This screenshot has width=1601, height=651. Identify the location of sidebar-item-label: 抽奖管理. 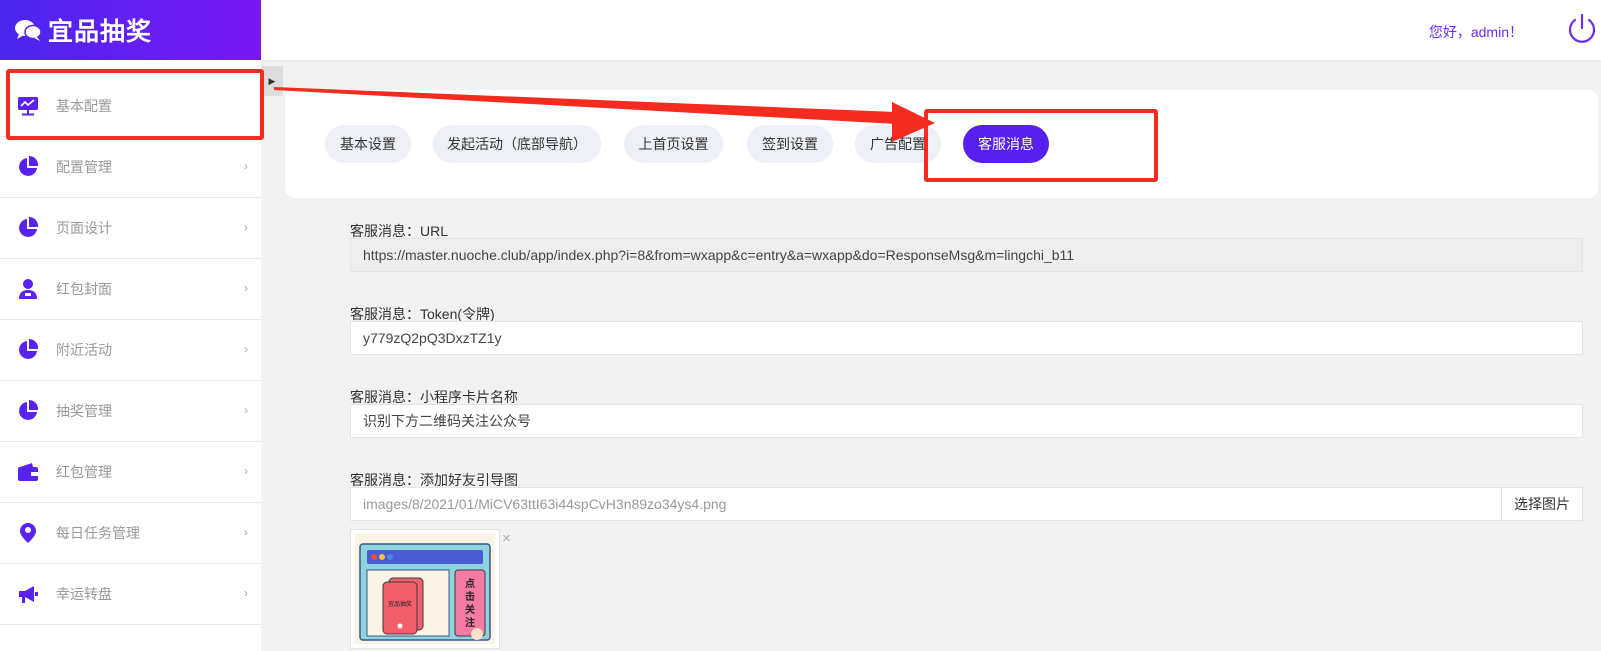
(84, 411).